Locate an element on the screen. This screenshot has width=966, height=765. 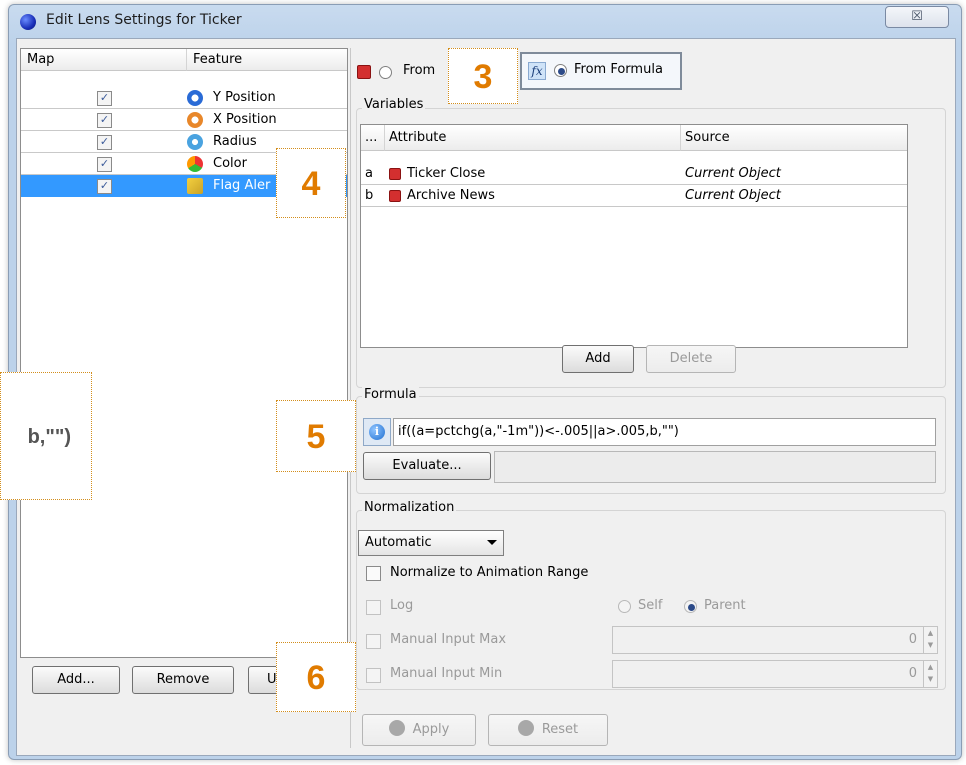
feature-label: Y Position is located at coordinates (244, 97).